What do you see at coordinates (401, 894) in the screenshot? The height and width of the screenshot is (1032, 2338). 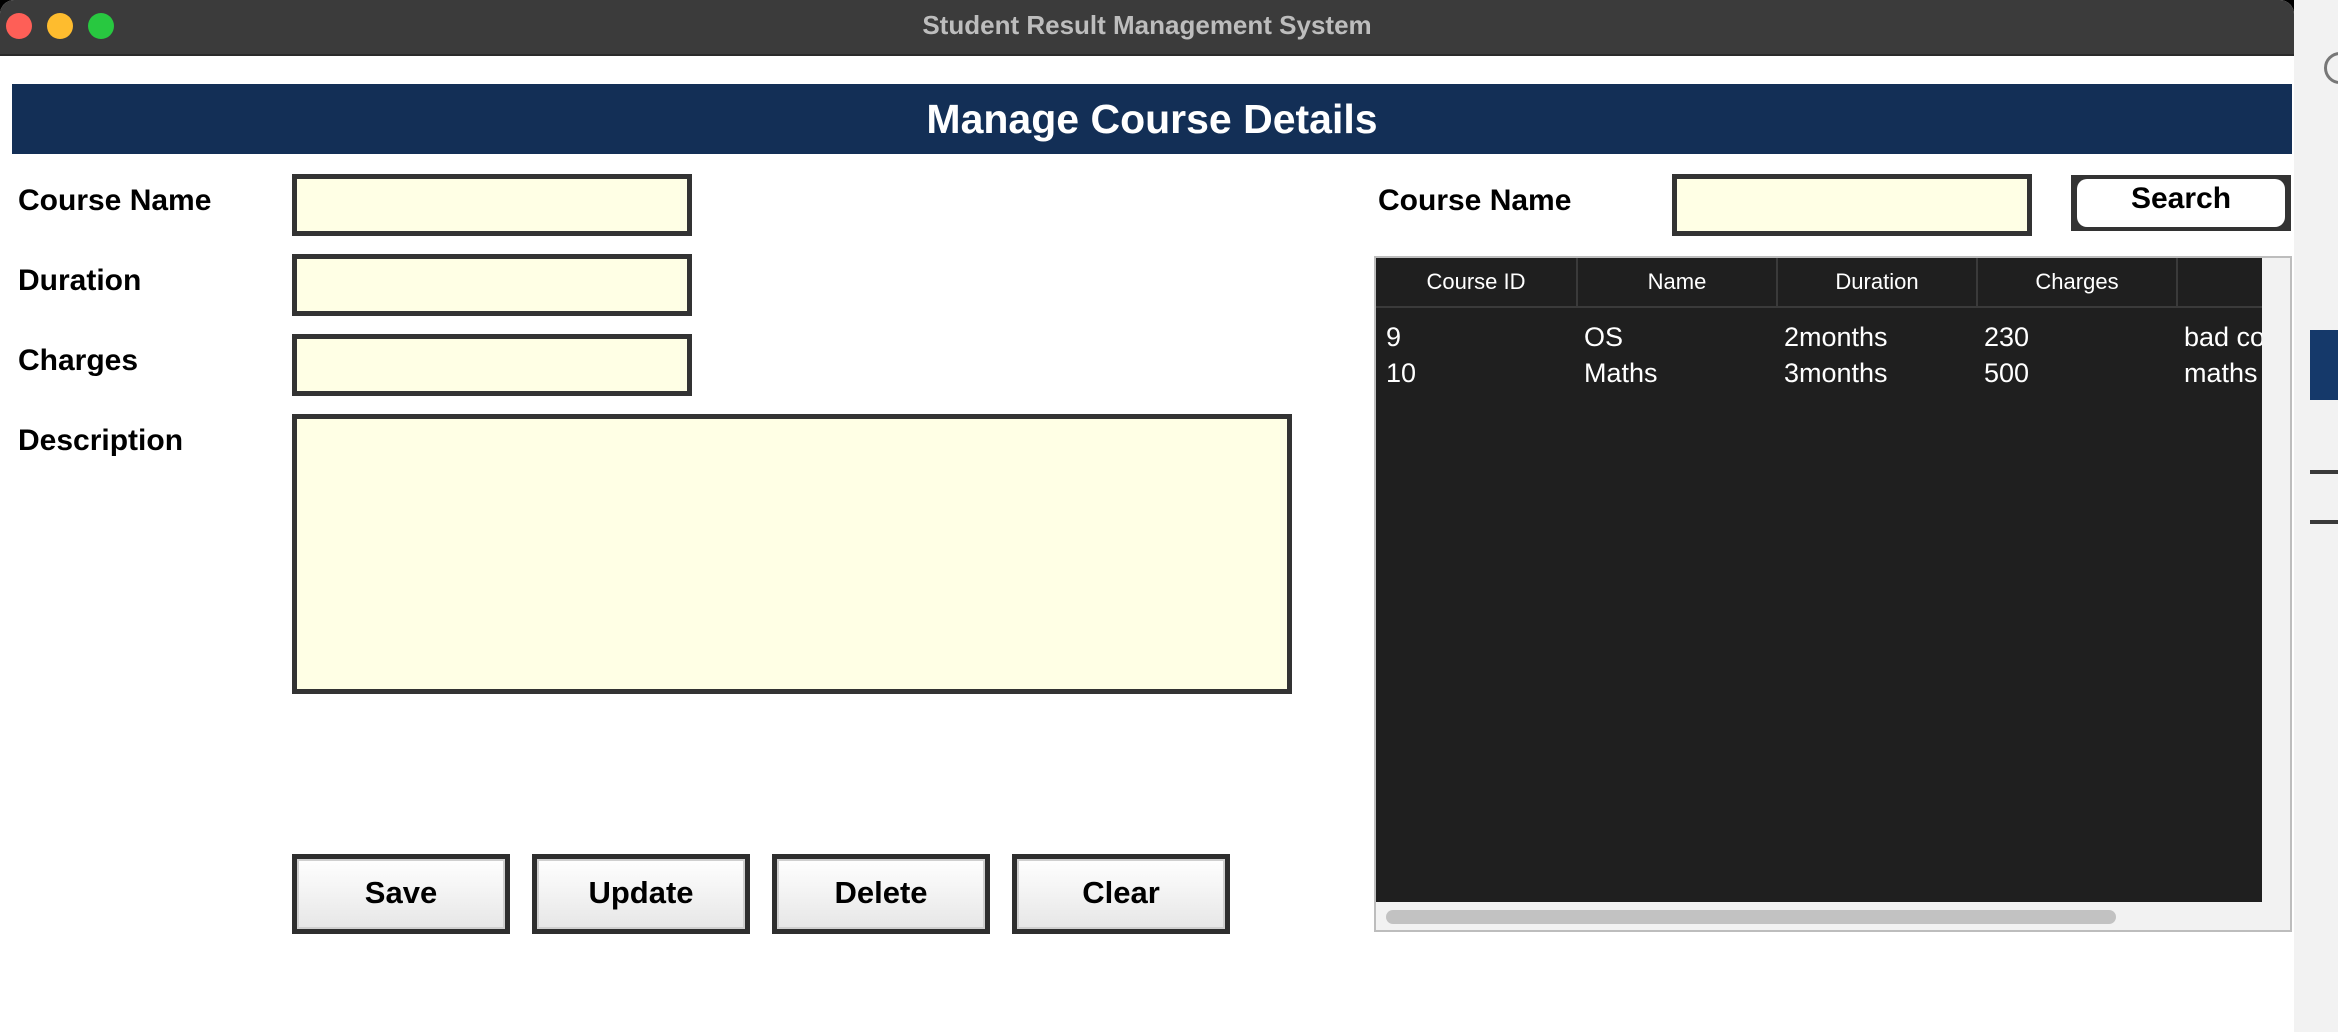 I see `save-button: Save` at bounding box center [401, 894].